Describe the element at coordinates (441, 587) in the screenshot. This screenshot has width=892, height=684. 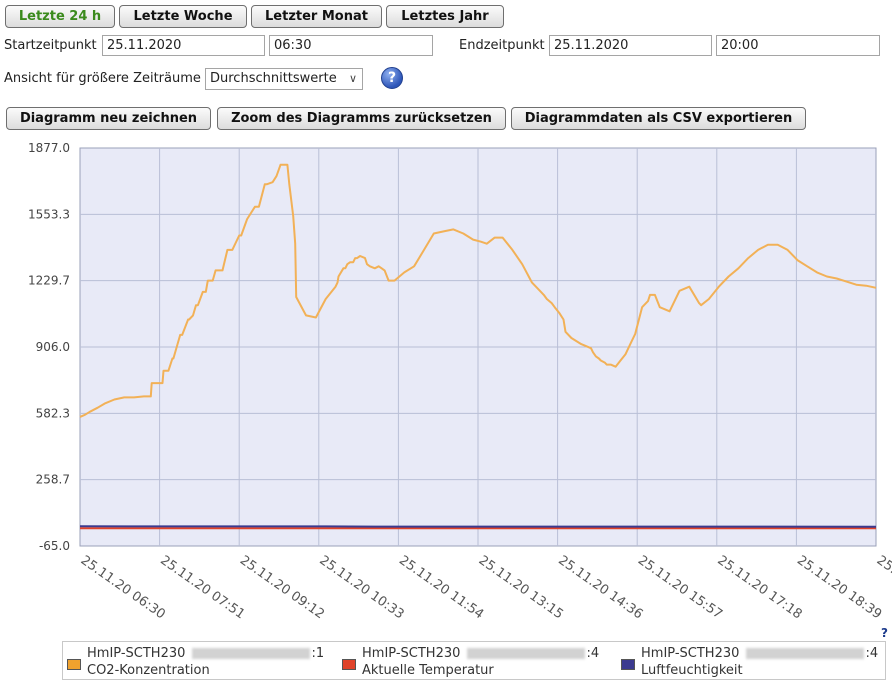
I see `x-tick-label: 25.11.20 11:54` at that location.